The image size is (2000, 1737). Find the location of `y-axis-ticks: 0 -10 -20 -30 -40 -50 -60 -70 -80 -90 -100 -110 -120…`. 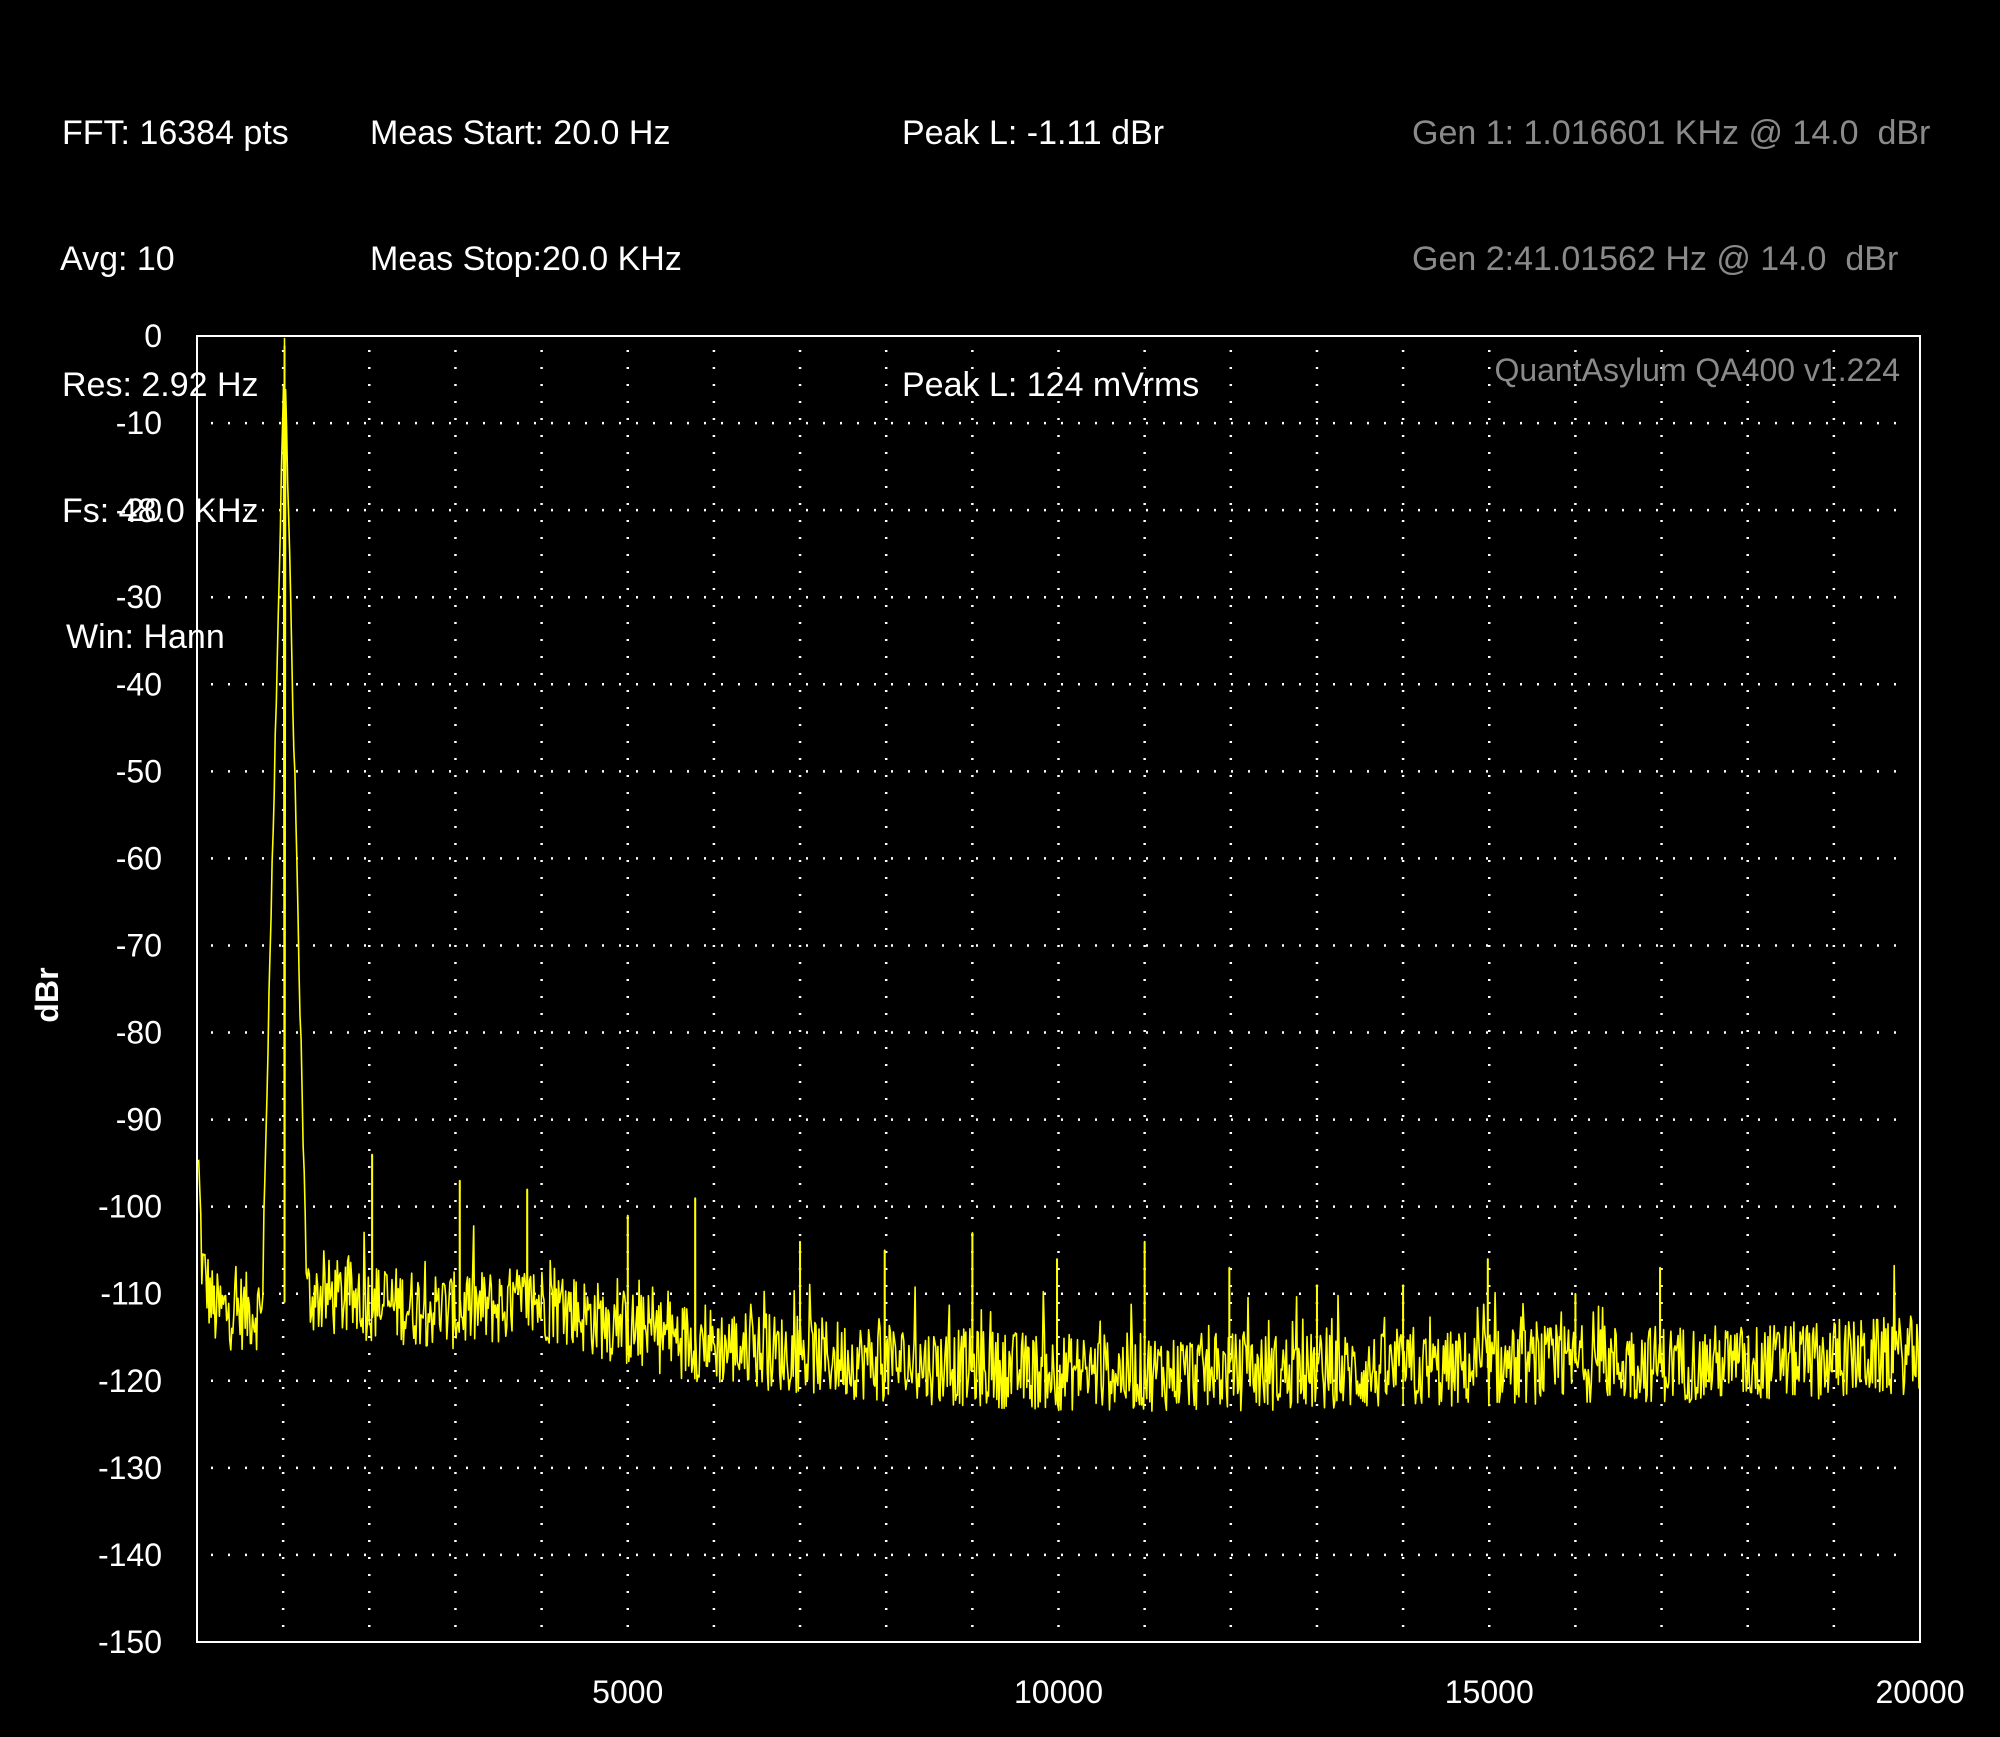

y-axis-ticks: 0 -10 -20 -30 -40 -50 -60 -70 -80 -90 -100 -110 -120… is located at coordinates (130, 989).